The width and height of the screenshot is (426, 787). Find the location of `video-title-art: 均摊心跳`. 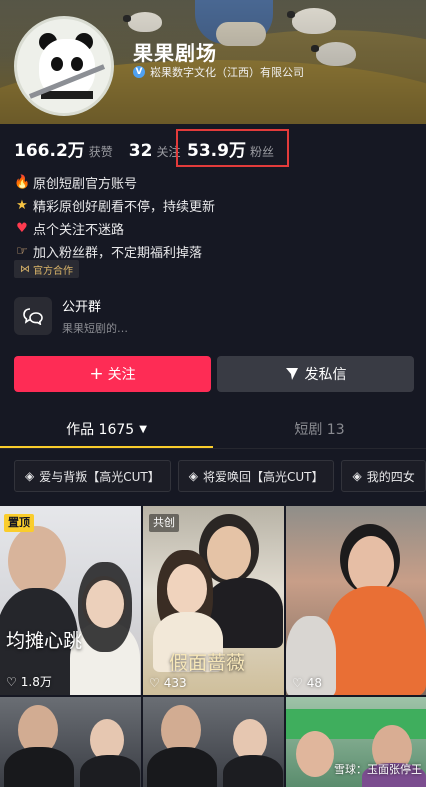

video-title-art: 均摊心跳 is located at coordinates (44, 641).